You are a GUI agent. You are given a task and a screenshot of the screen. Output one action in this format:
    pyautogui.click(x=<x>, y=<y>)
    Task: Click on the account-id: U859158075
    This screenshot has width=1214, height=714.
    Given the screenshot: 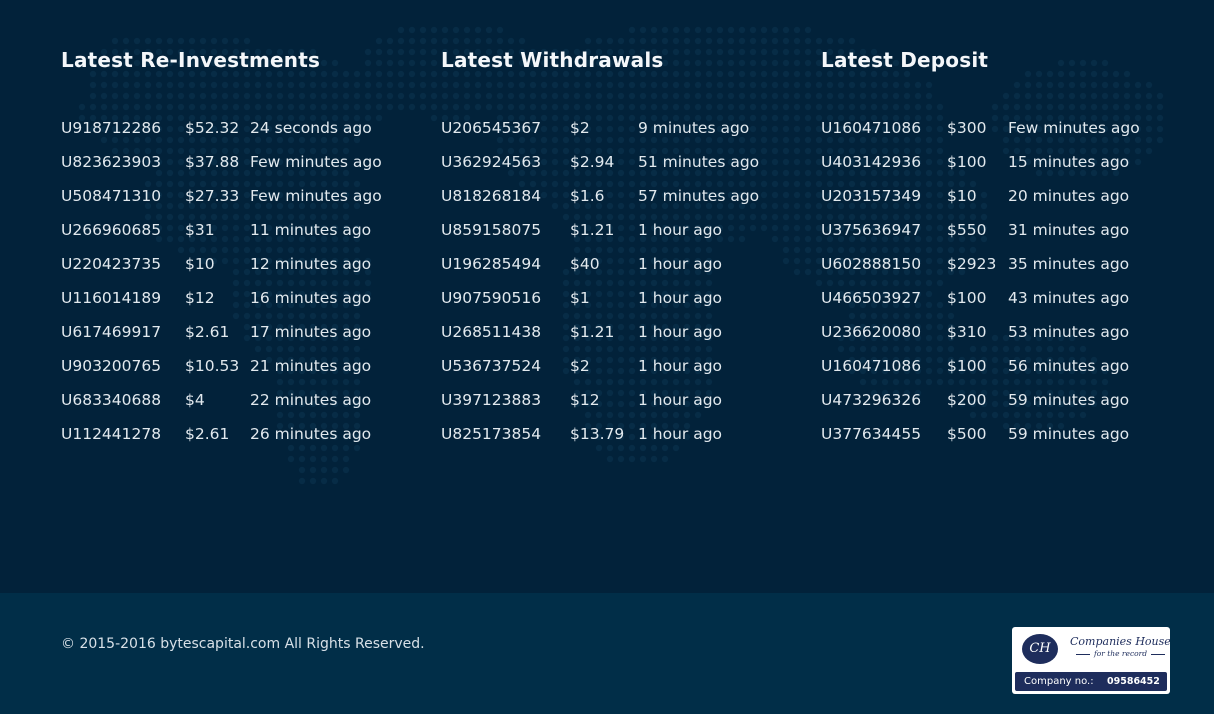 What is the action you would take?
    pyautogui.click(x=491, y=230)
    